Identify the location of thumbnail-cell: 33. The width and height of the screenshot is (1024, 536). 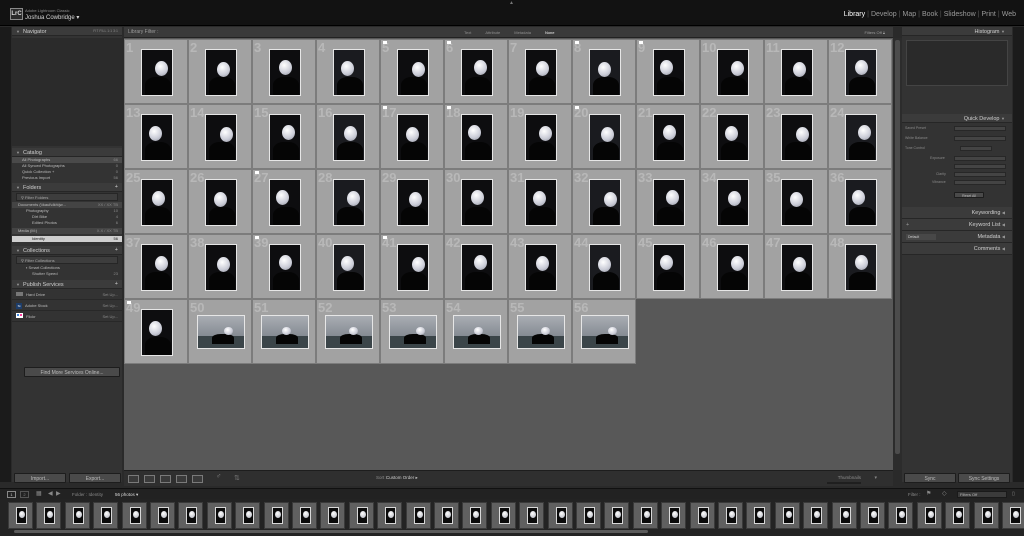
(668, 201).